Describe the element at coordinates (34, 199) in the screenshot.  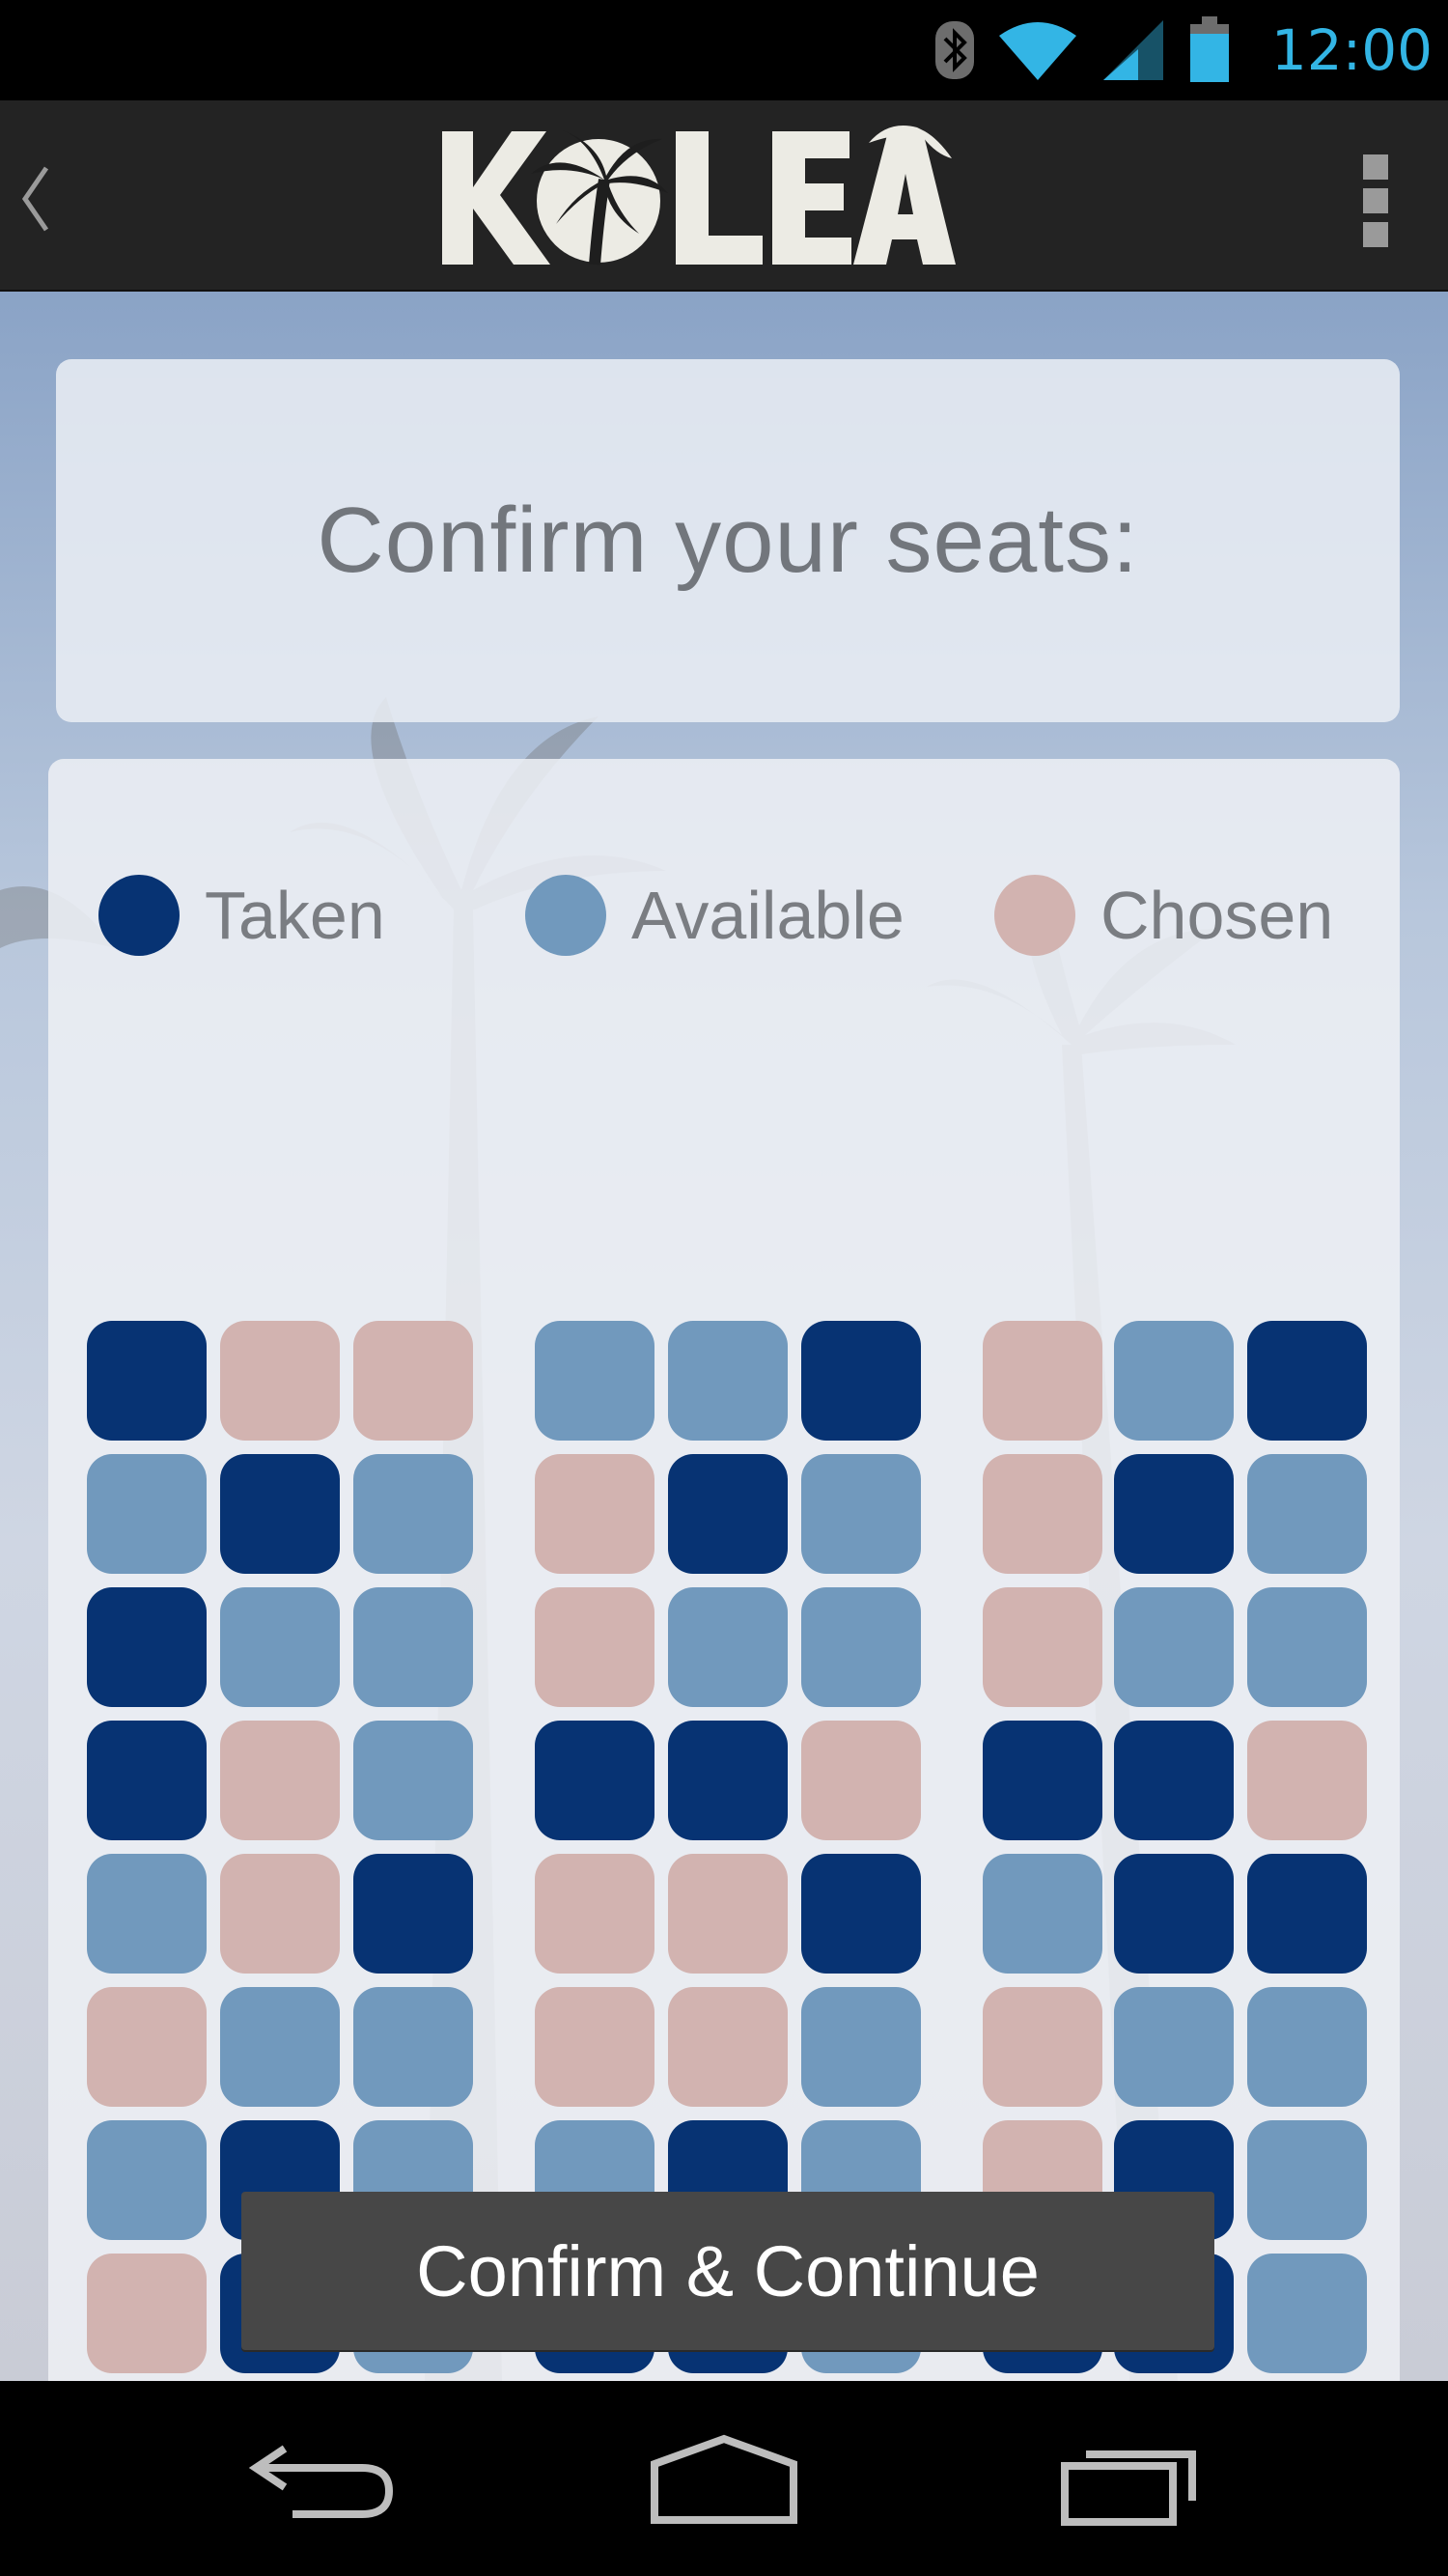
I see `chevron-left-icon` at that location.